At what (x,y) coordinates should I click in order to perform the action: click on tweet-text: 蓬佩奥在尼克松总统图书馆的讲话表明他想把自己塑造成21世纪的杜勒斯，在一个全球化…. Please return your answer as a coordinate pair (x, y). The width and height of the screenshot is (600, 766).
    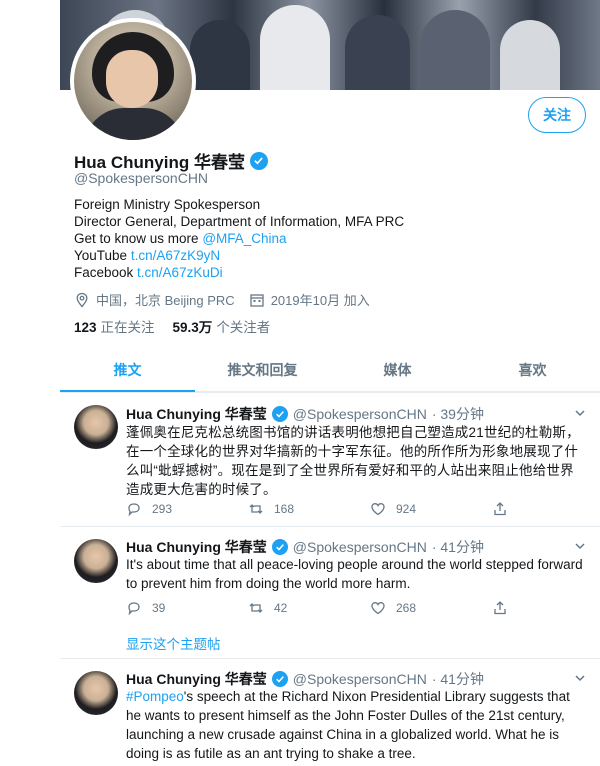
    Looking at the image, I should click on (353, 461).